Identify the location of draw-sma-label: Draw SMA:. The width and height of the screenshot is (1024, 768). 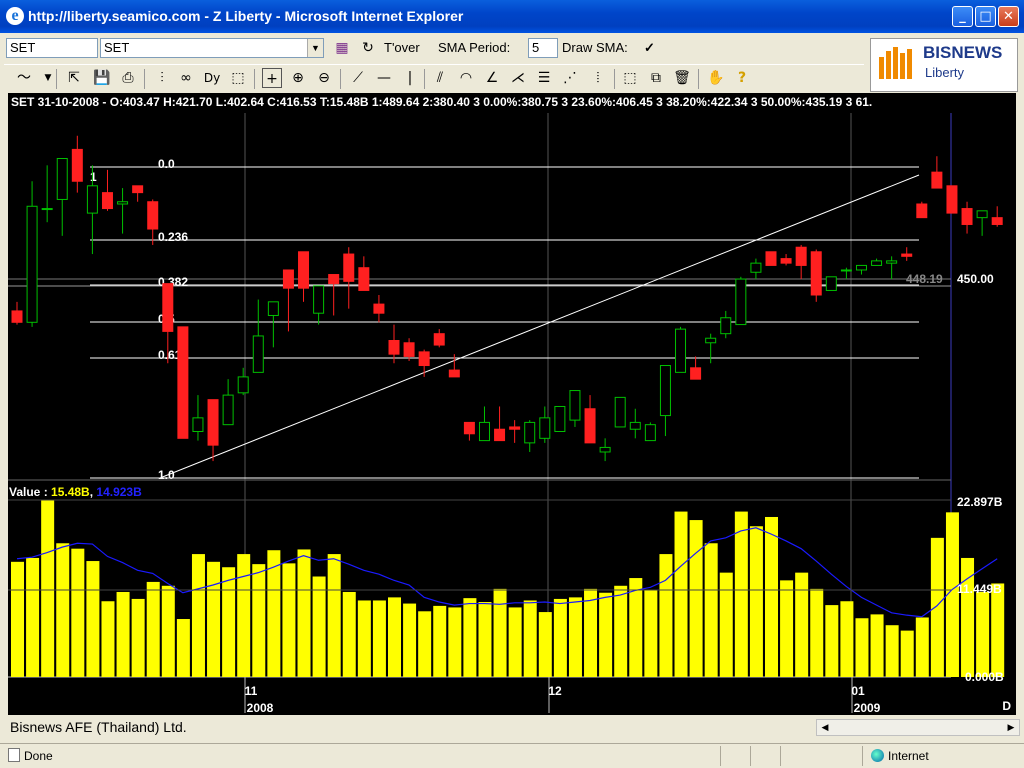
(595, 47).